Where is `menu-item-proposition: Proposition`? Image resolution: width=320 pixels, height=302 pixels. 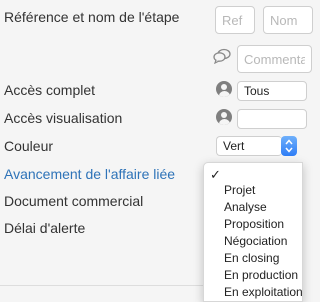
menu-item-proposition: Proposition is located at coordinates (254, 224).